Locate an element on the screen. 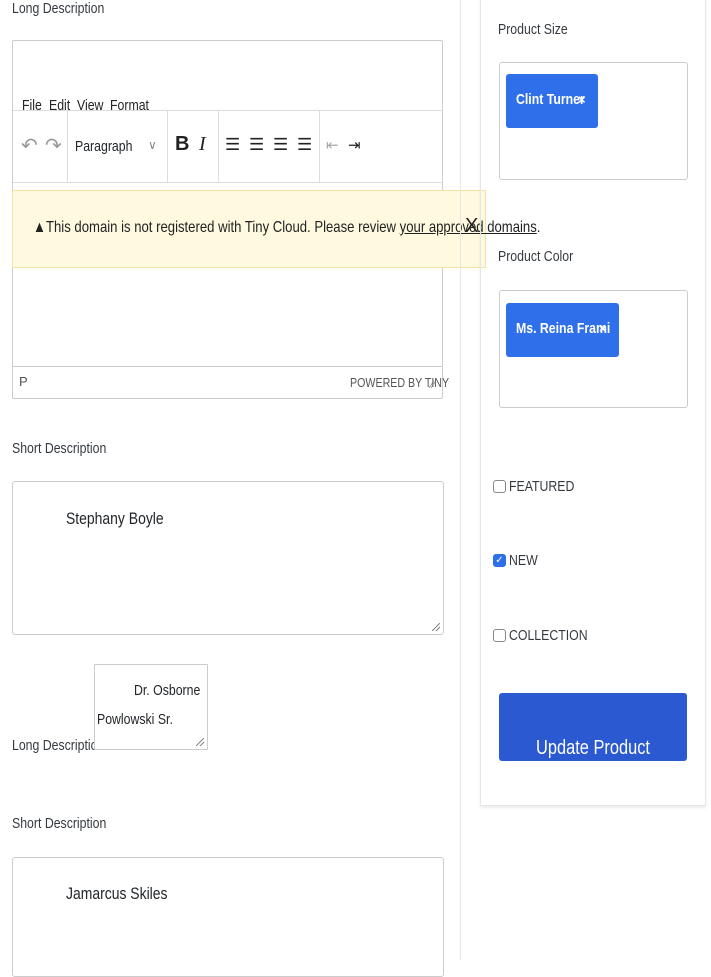 Image resolution: width=711 pixels, height=977 pixels. align-justify-icon: ☰ is located at coordinates (304, 145).